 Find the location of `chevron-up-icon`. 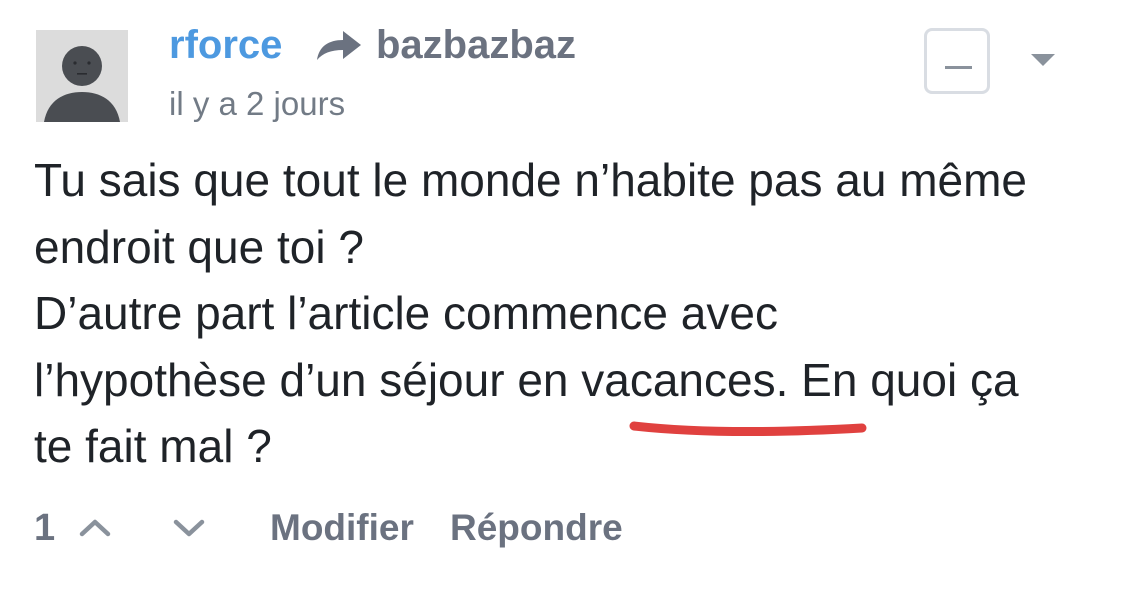

chevron-up-icon is located at coordinates (95, 528).